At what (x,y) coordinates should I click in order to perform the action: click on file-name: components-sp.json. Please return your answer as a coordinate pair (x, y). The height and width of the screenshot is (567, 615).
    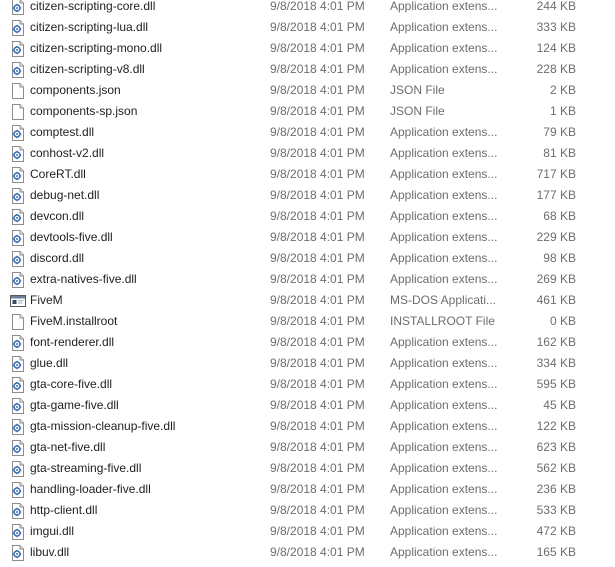
    Looking at the image, I should click on (84, 111).